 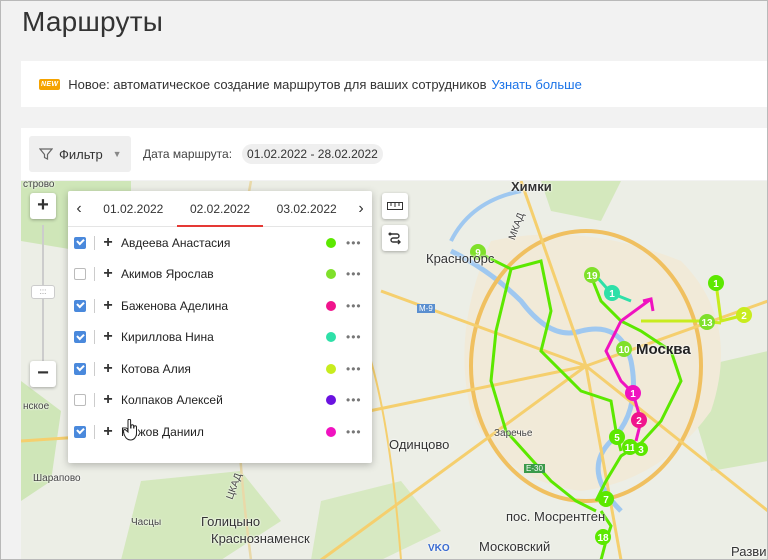 What do you see at coordinates (231, 521) in the screenshot?
I see `map-label-golitsyno: Голицыно` at bounding box center [231, 521].